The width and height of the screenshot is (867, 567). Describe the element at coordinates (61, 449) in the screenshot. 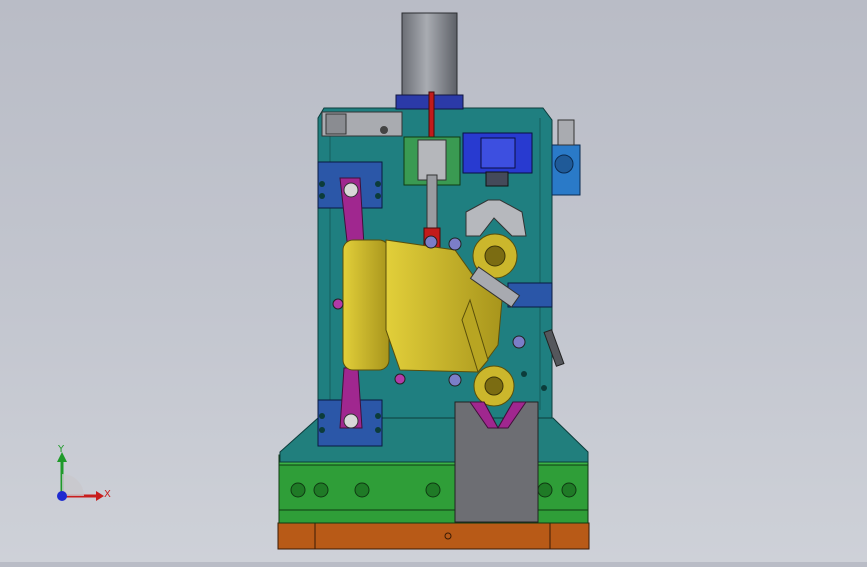

I see `y-axis-label: Y` at that location.